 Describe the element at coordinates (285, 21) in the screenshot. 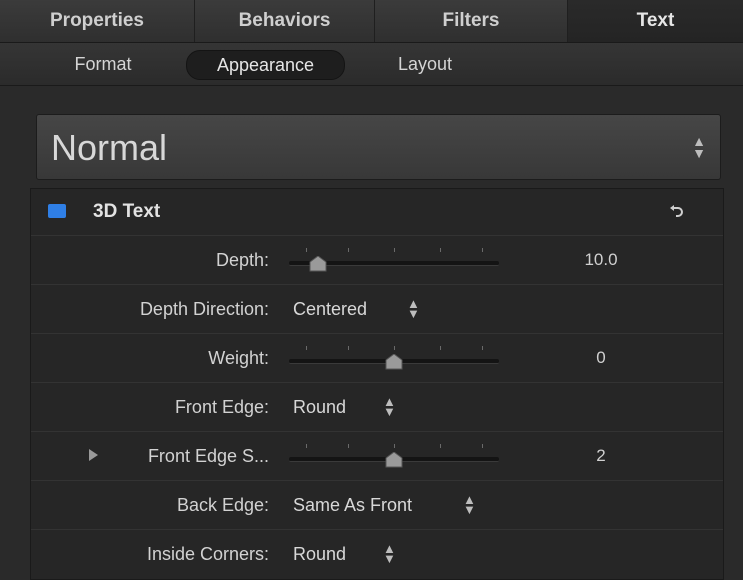

I see `tab-behaviors: Behaviors` at that location.